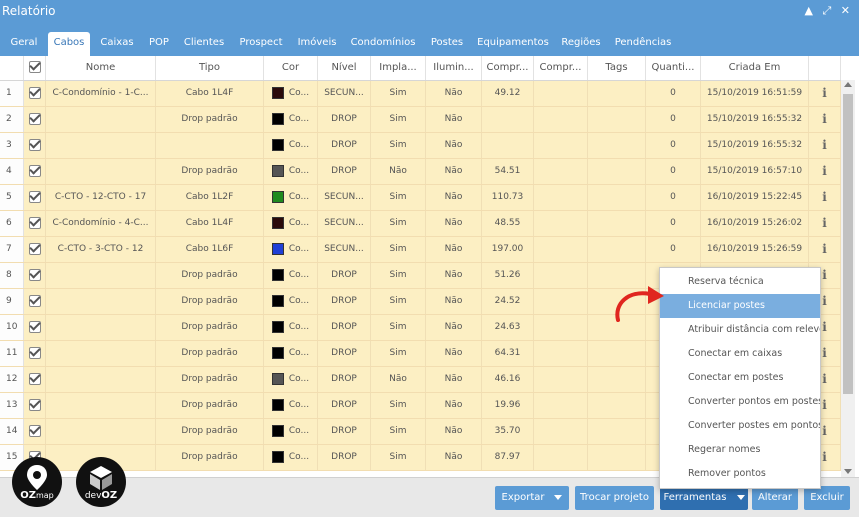 This screenshot has width=859, height=517. What do you see at coordinates (69, 44) in the screenshot?
I see `tab-cabos: Cabos` at bounding box center [69, 44].